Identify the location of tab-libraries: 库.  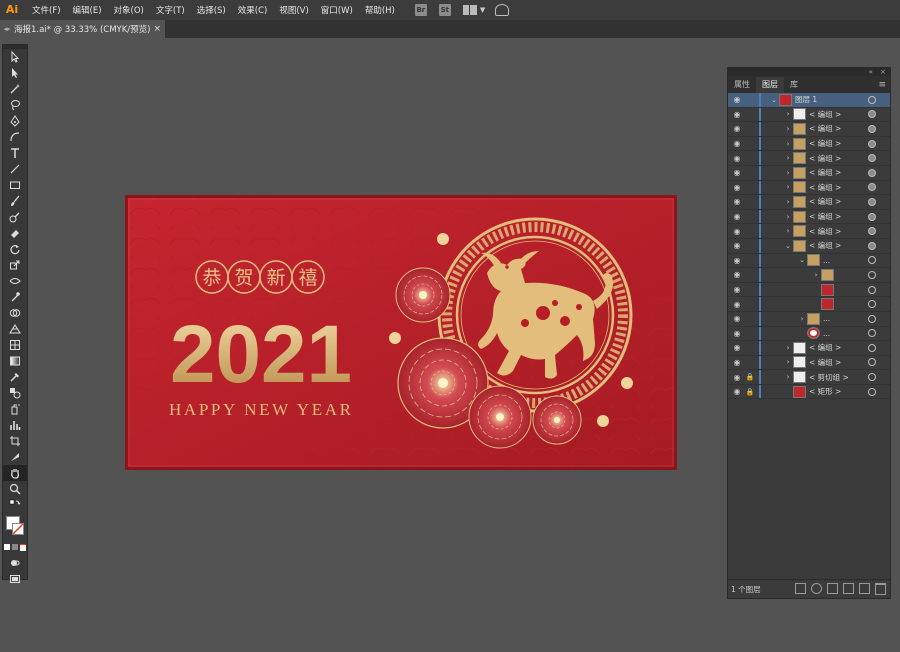
(794, 85).